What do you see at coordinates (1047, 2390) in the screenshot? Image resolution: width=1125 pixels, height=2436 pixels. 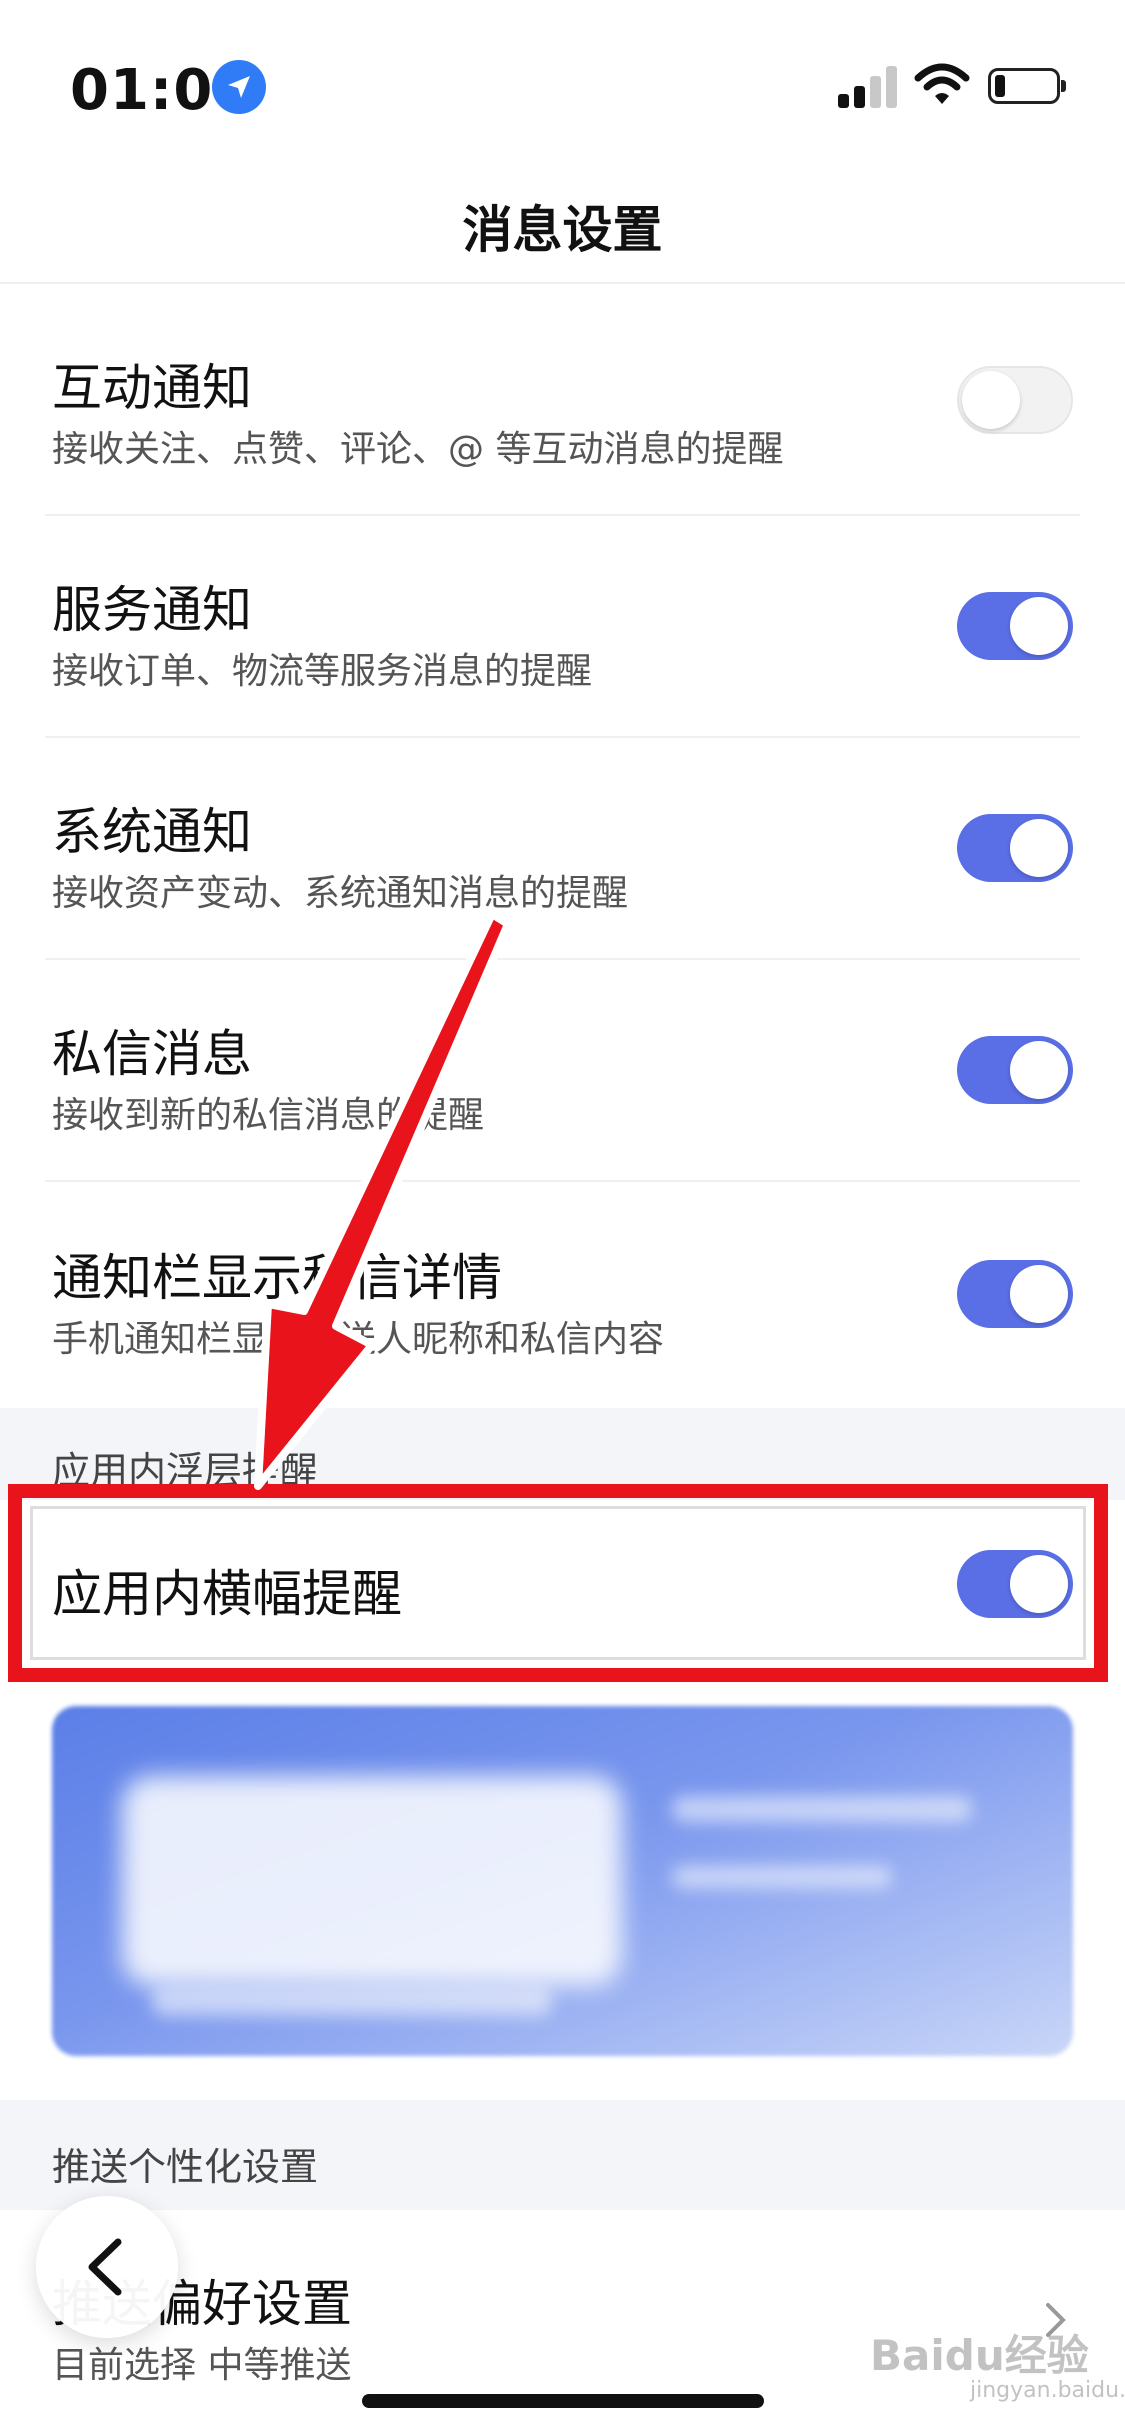 I see `watermark-url: jingyan.baidu.com` at bounding box center [1047, 2390].